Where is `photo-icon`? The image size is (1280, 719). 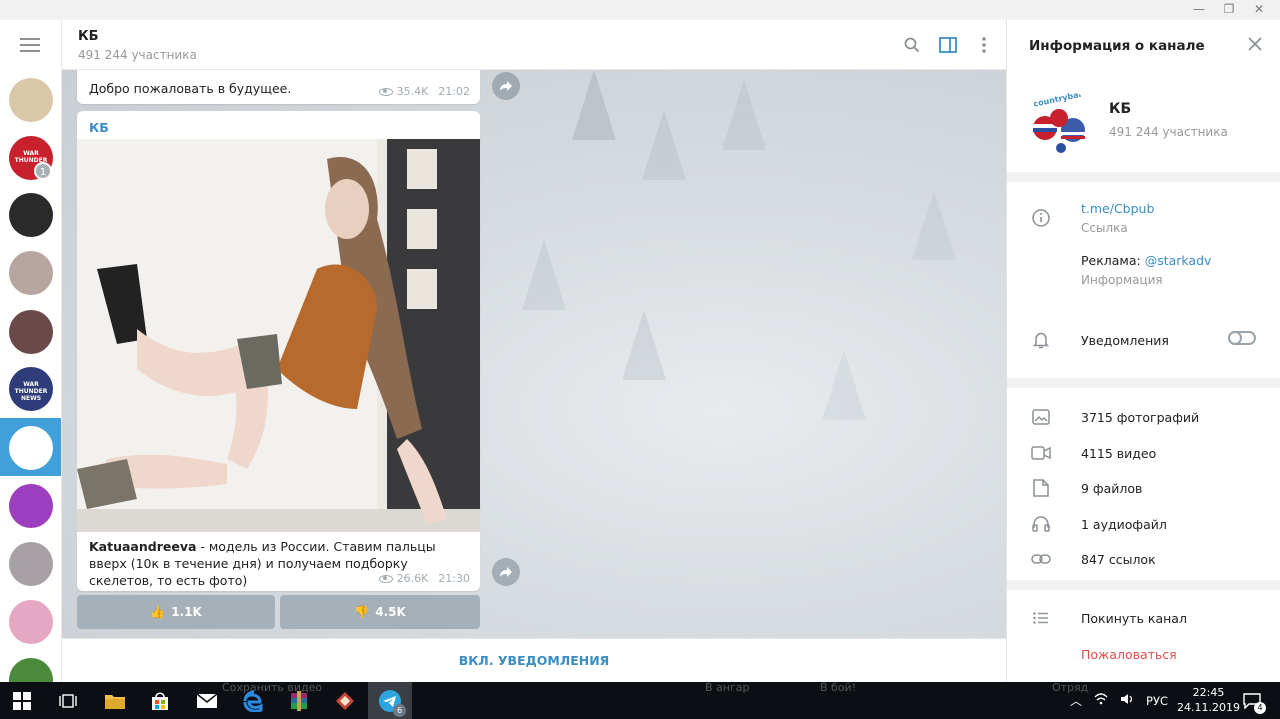
photo-icon is located at coordinates (1041, 417).